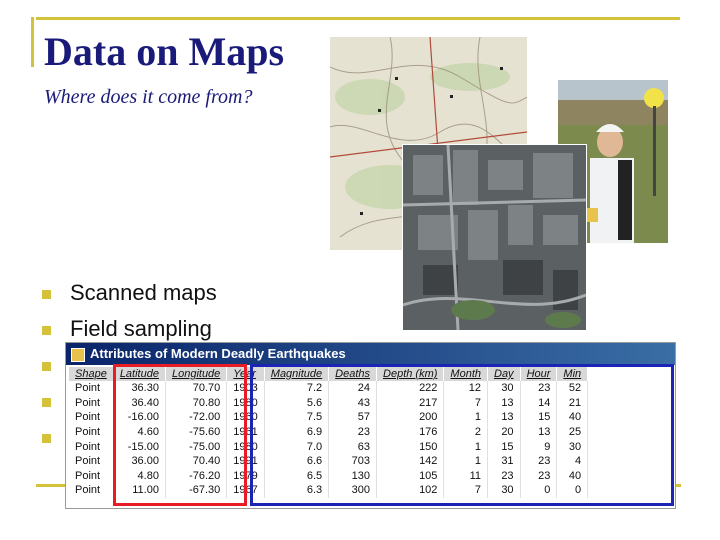  Describe the element at coordinates (148, 97) in the screenshot. I see `slide-subtitle: Where does it come from?` at that location.